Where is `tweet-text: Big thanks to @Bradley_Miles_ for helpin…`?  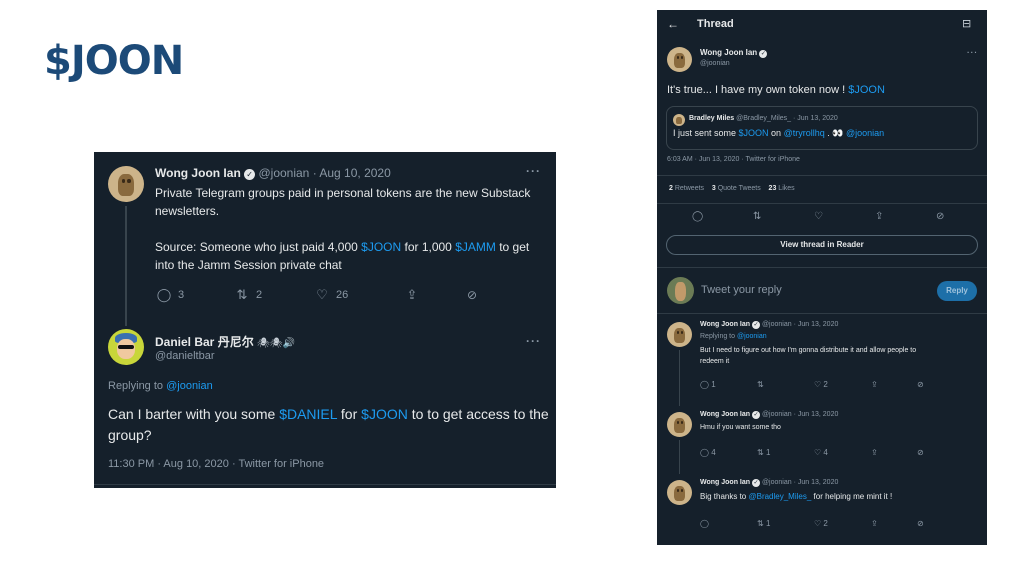 tweet-text: Big thanks to @Bradley_Miles_ for helpin… is located at coordinates (796, 496).